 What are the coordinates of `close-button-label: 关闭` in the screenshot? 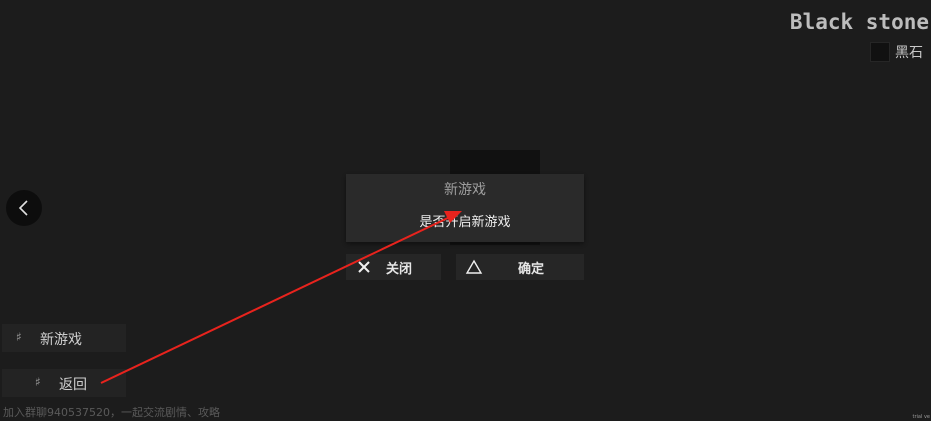 It's located at (399, 269).